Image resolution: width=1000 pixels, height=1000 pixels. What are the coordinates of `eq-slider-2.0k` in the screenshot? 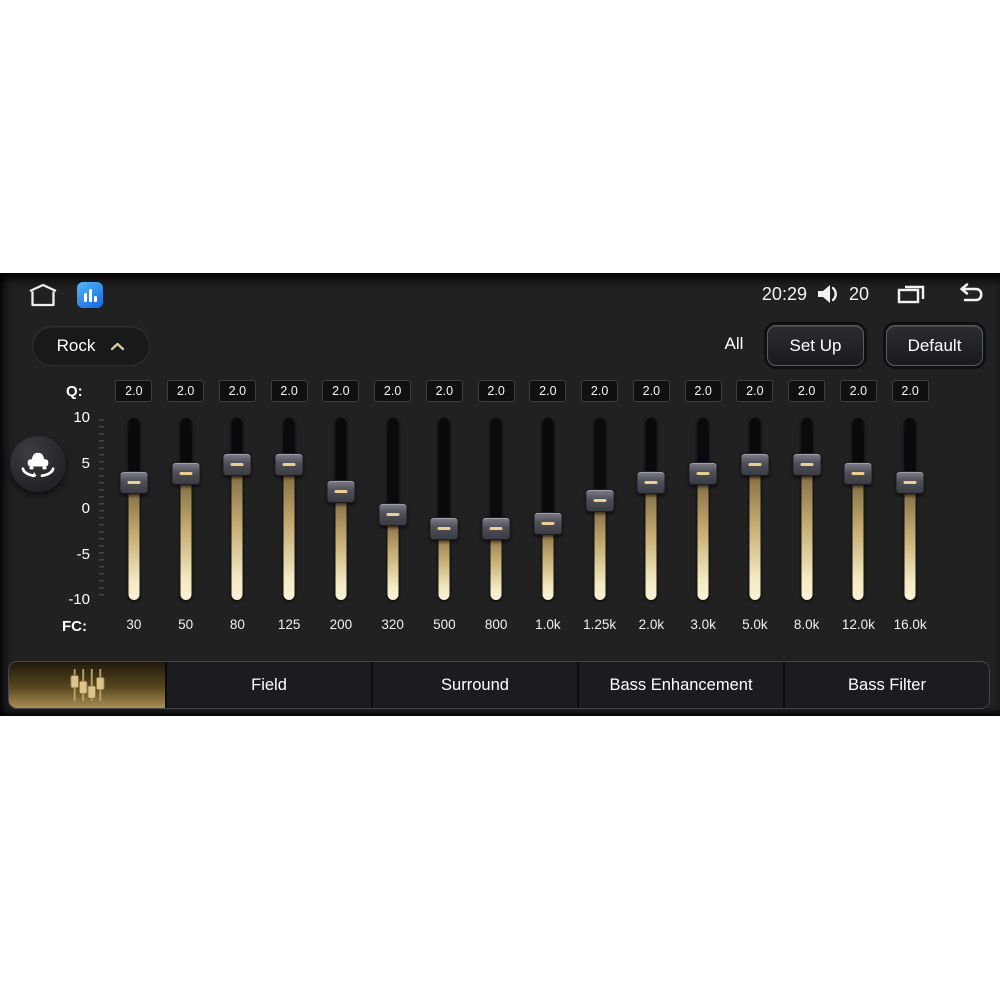 It's located at (652, 509).